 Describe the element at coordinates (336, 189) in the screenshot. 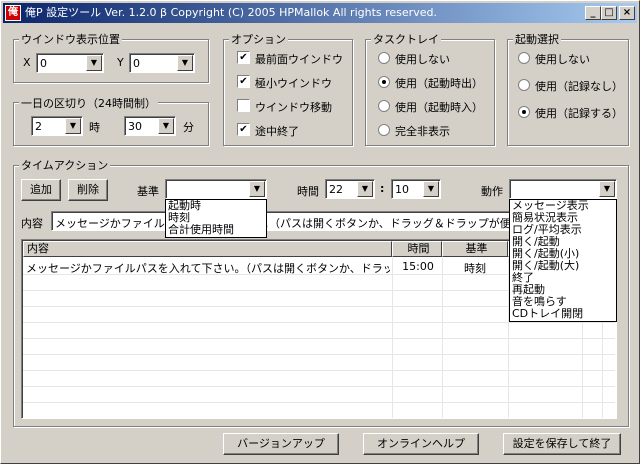

I see `action-hour-value: 22` at that location.